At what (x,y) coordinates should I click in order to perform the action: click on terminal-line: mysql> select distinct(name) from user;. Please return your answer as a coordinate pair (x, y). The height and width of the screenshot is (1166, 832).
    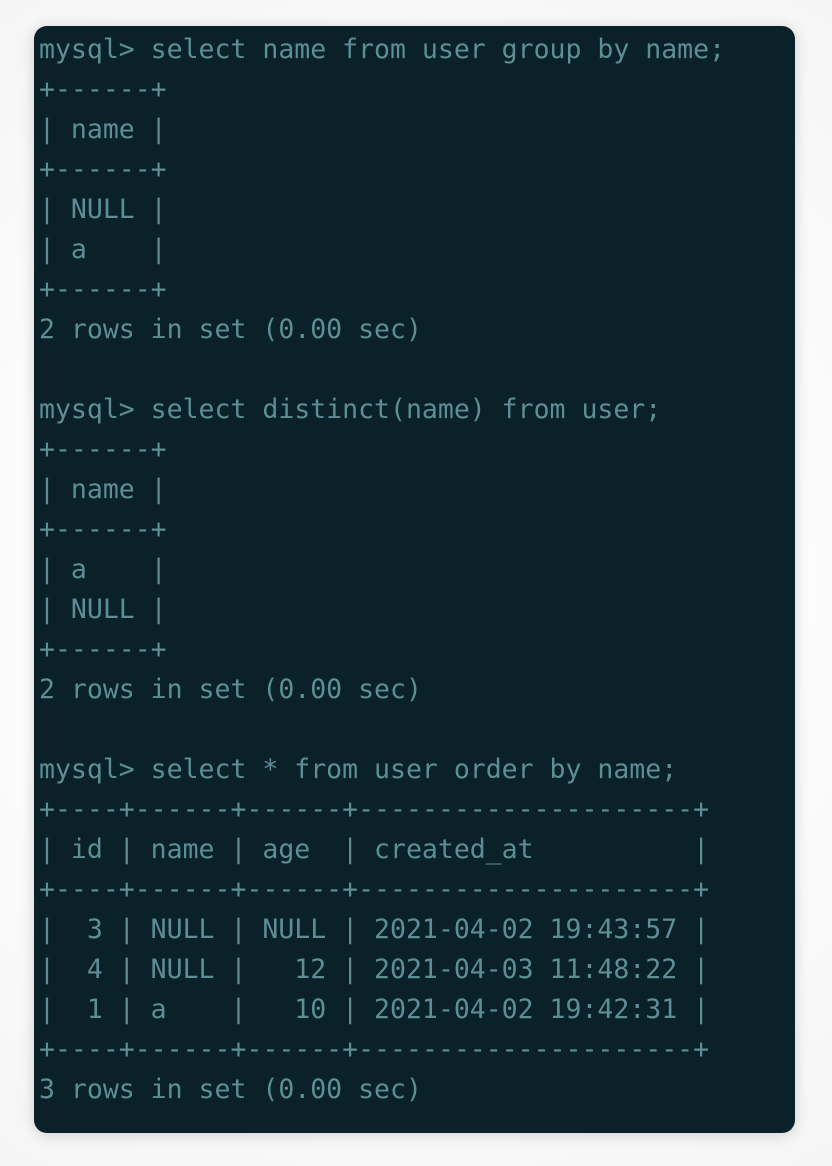
    Looking at the image, I should click on (350, 409).